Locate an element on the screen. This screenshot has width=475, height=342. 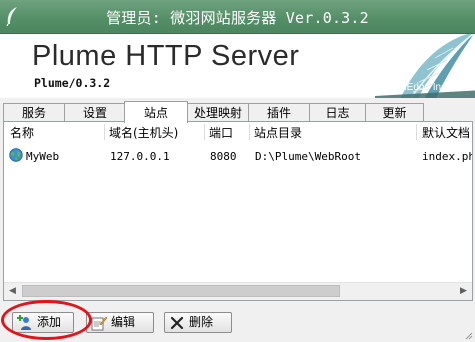
add-button: 添加 is located at coordinates (43, 322).